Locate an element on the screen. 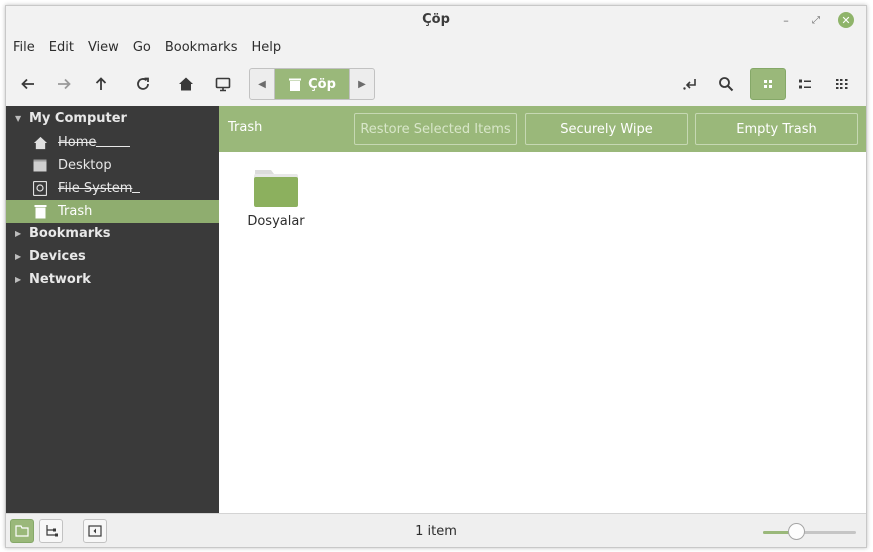  menu-help: Help is located at coordinates (266, 48).